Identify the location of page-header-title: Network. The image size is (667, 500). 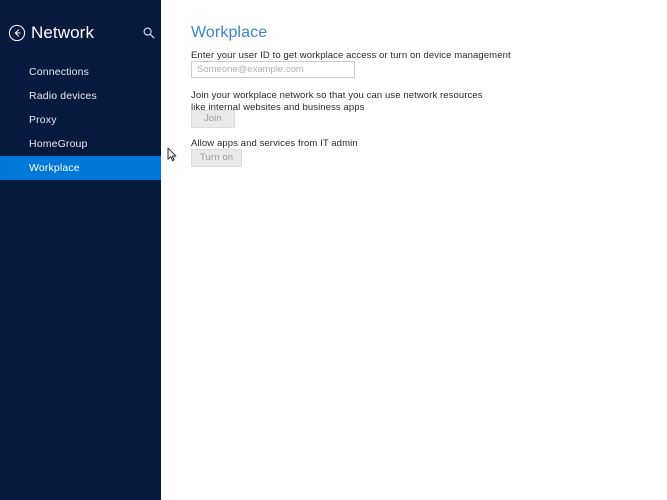
(63, 32).